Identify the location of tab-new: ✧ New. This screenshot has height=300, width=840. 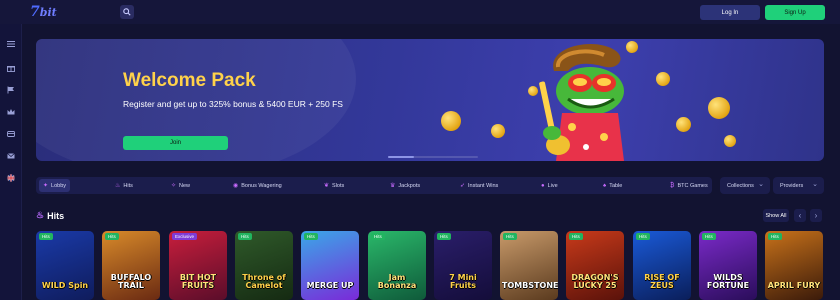
(180, 185).